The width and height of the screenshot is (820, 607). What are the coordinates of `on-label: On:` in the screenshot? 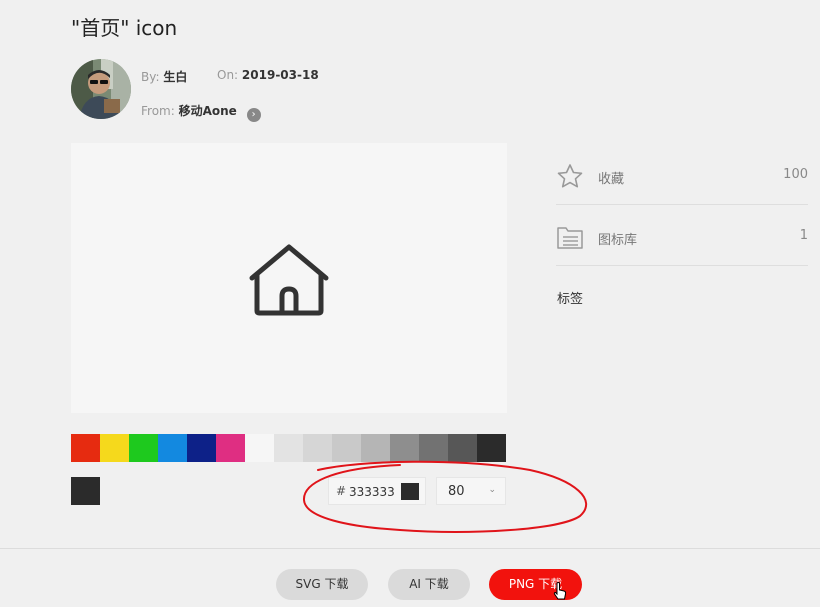 It's located at (228, 75).